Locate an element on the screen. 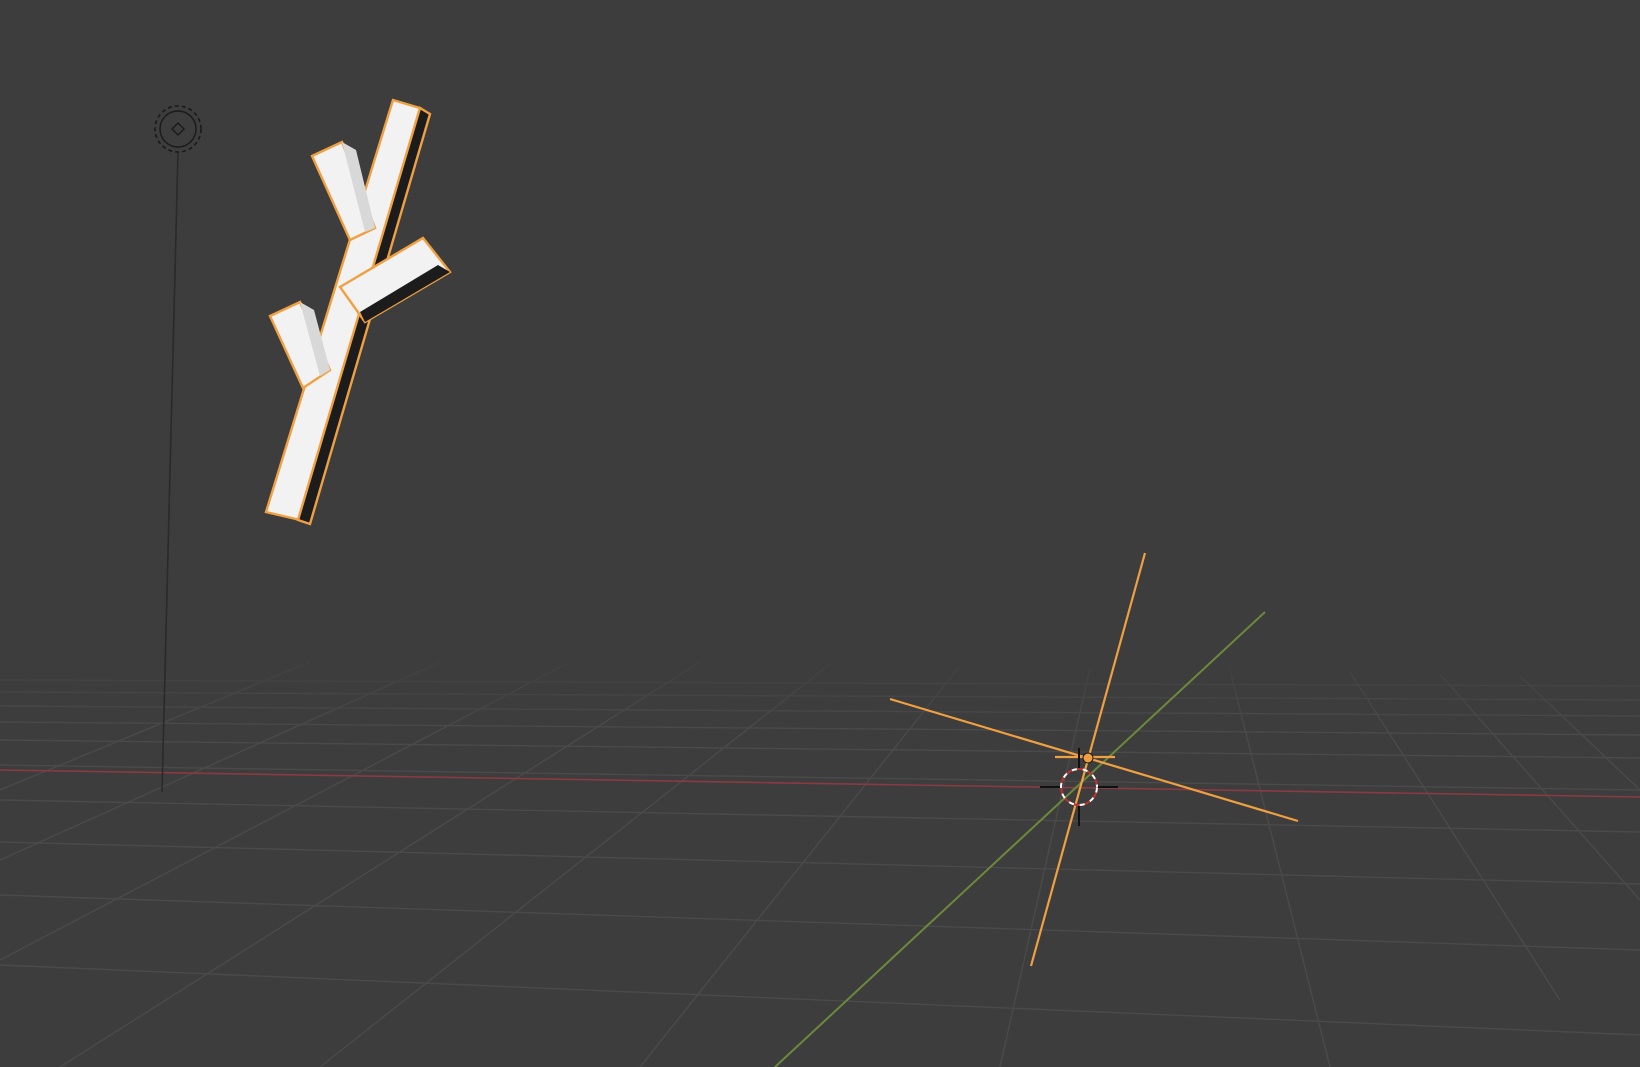 The width and height of the screenshot is (1640, 1067). light-outer-ring is located at coordinates (178, 129).